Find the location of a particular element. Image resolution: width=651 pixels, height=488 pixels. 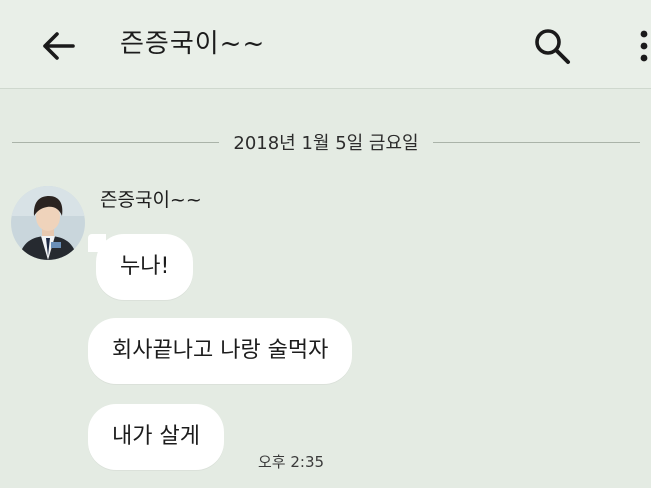

message-bubble: 내가 살게 is located at coordinates (156, 437).